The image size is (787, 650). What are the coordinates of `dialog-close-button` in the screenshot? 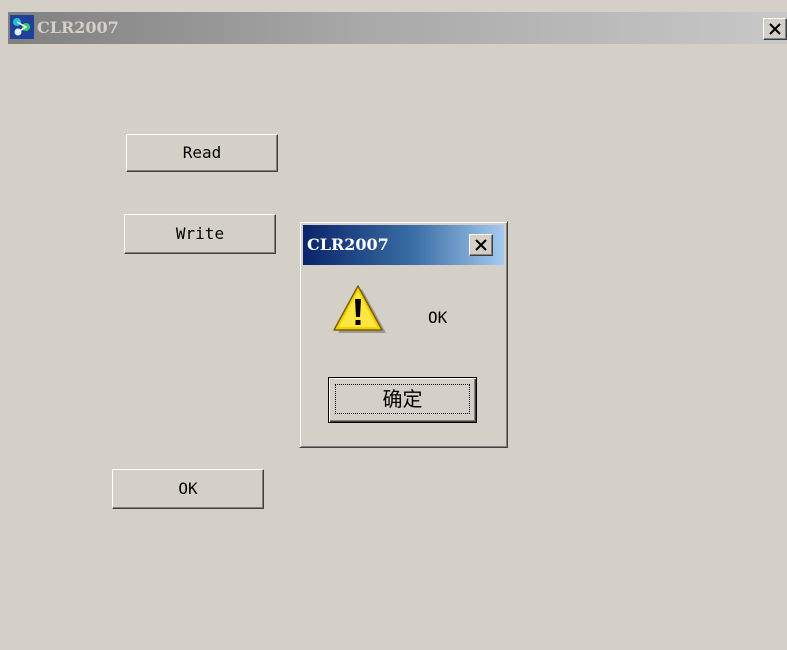 It's located at (481, 245).